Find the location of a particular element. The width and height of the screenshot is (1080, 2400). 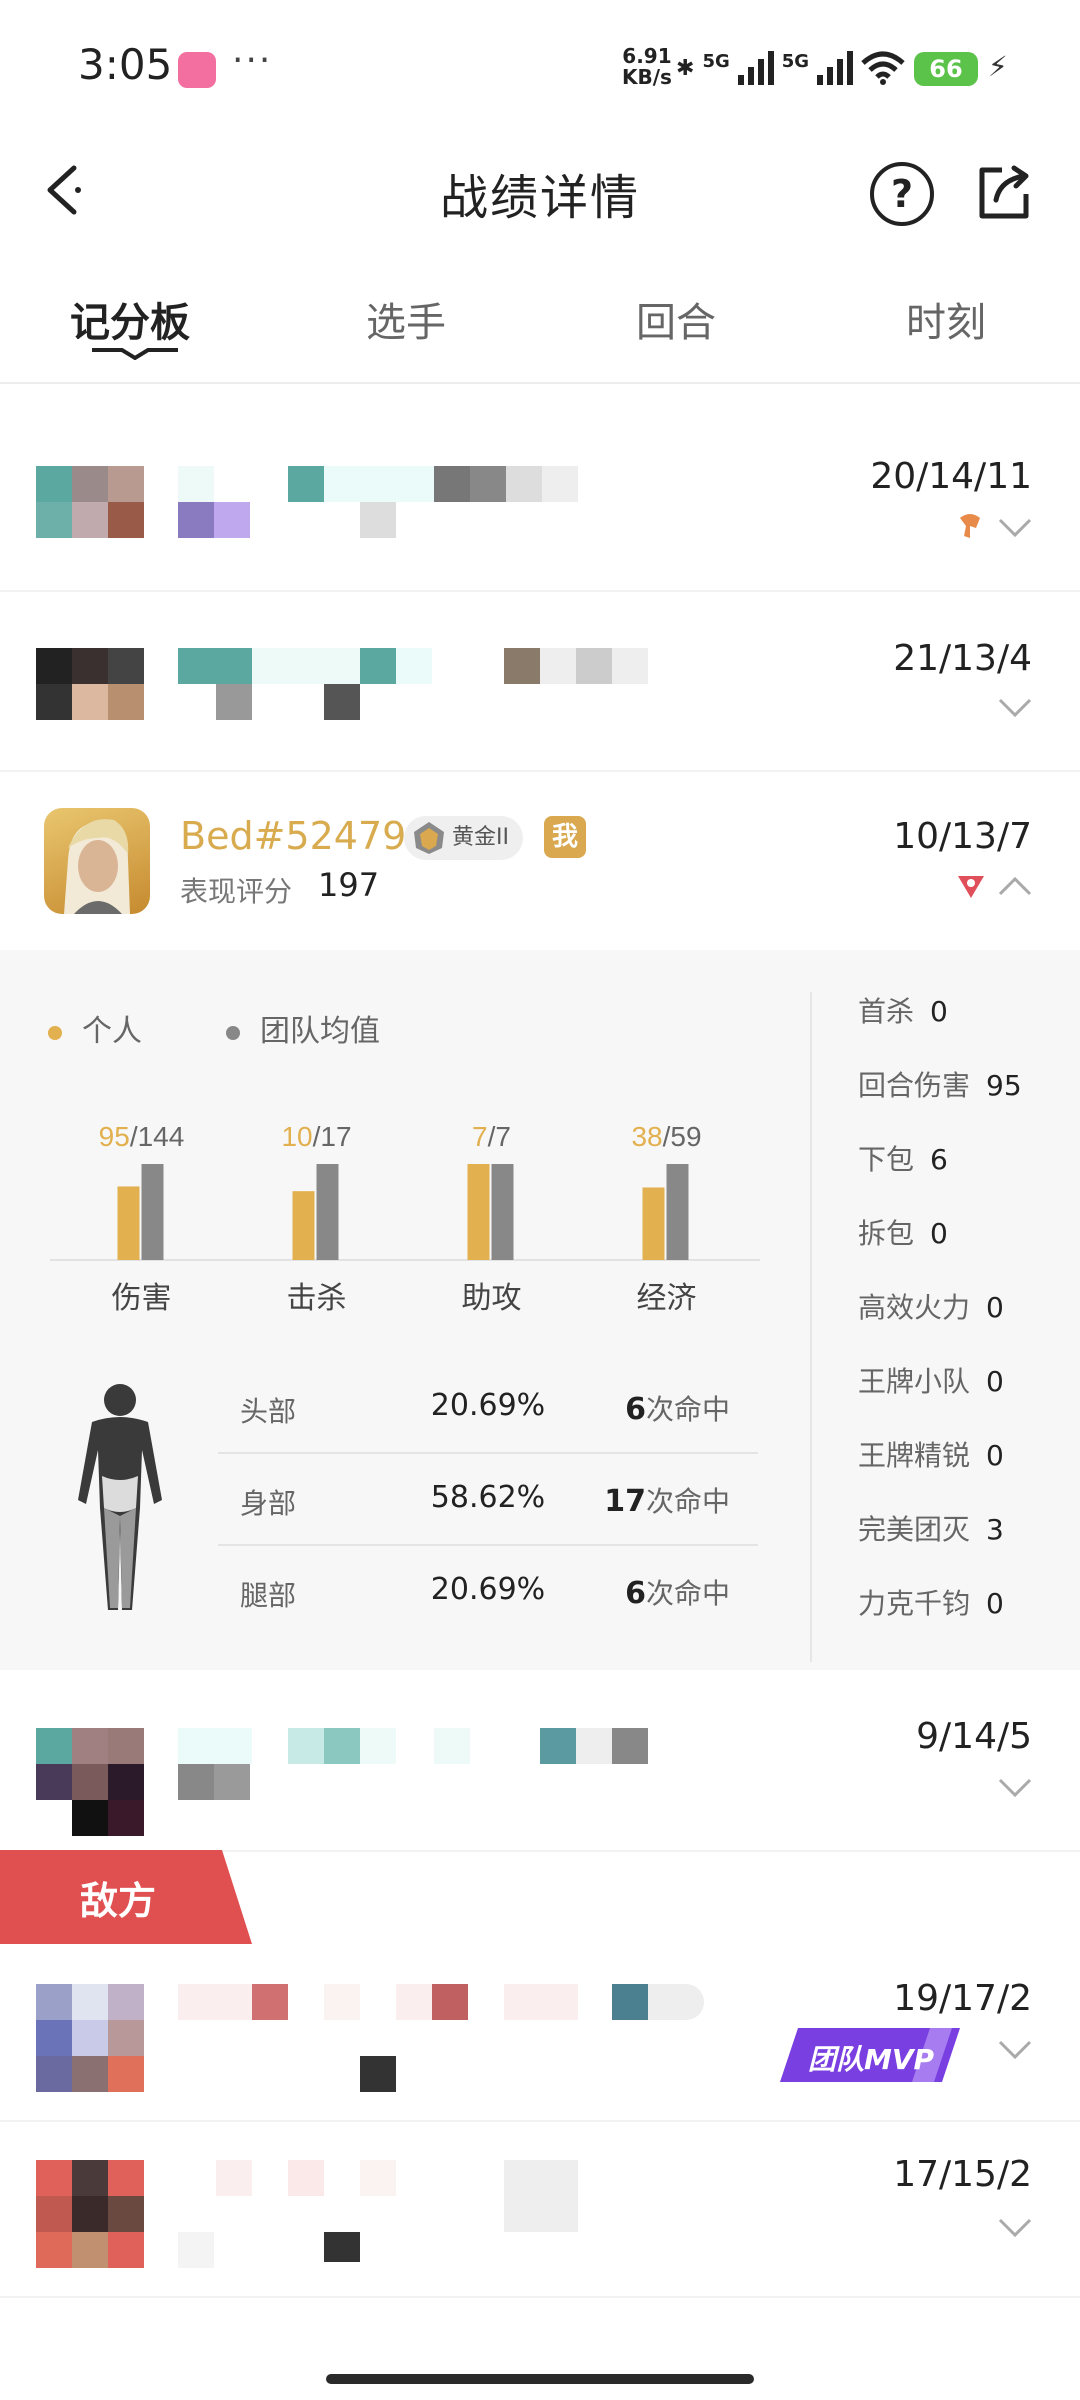

active-tab-indicator is located at coordinates (135, 354).